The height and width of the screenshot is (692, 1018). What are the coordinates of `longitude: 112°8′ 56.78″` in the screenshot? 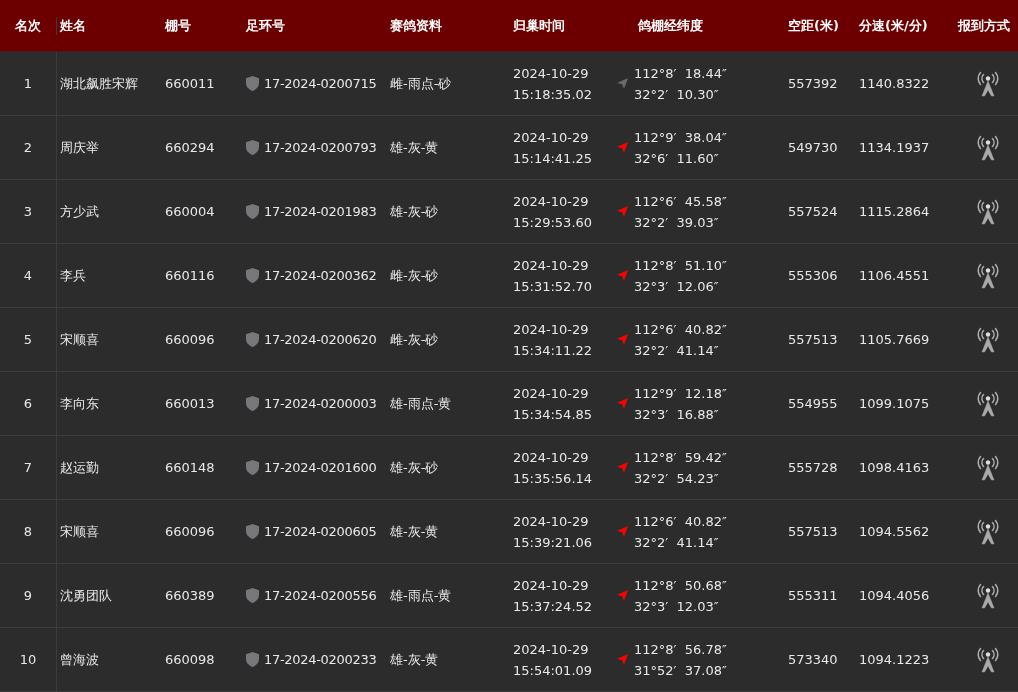 It's located at (680, 649).